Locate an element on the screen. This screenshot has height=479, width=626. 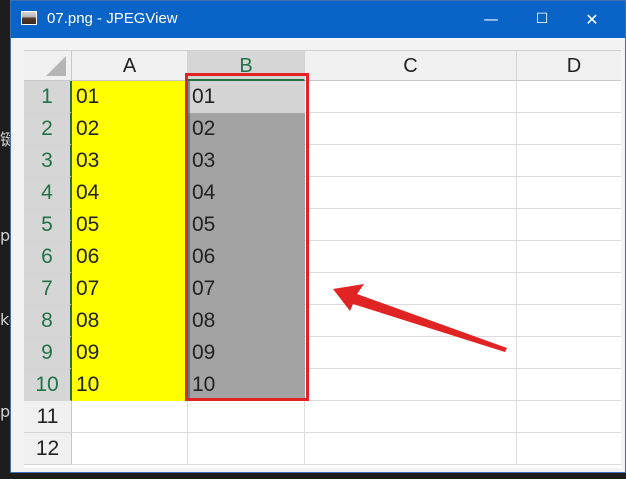
corner-triangle-icon is located at coordinates (56, 66).